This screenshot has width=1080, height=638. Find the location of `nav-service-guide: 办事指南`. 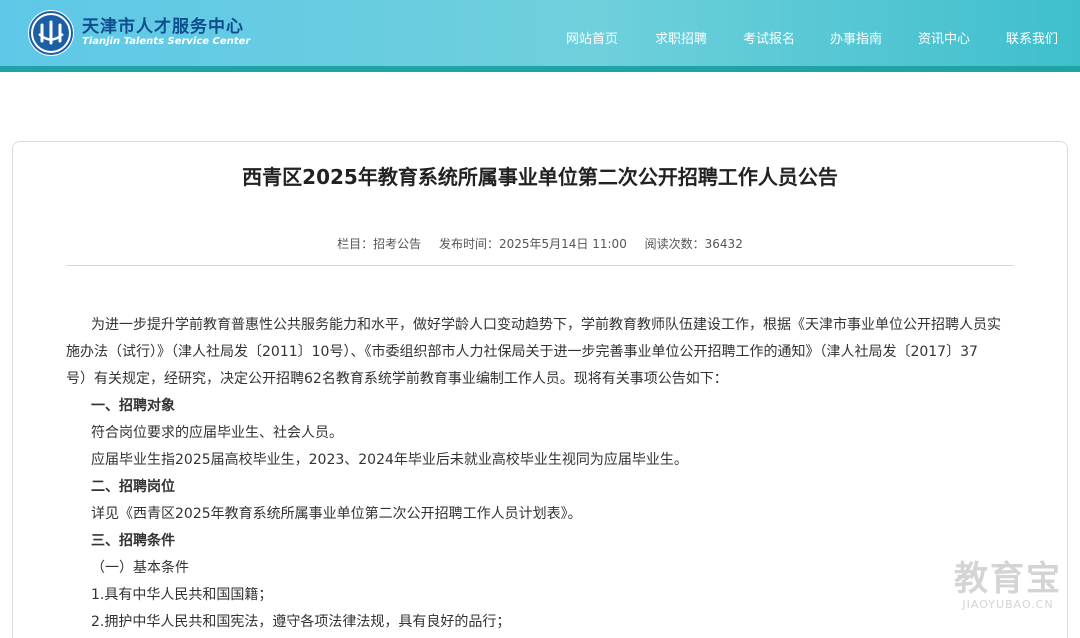

nav-service-guide: 办事指南 is located at coordinates (856, 37).